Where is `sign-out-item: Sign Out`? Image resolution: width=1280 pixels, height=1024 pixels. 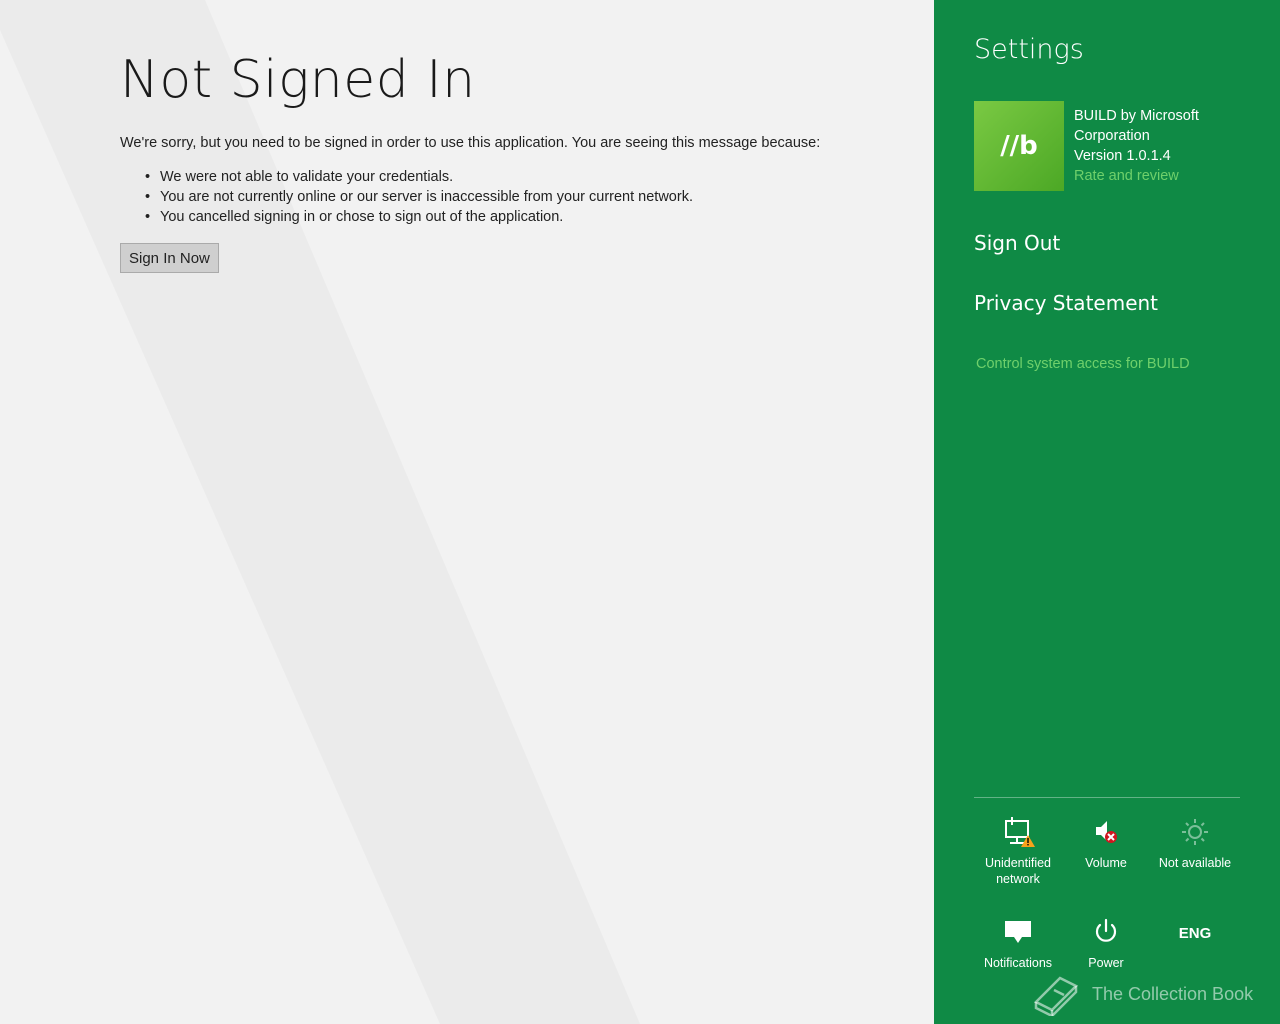 sign-out-item: Sign Out is located at coordinates (1017, 243).